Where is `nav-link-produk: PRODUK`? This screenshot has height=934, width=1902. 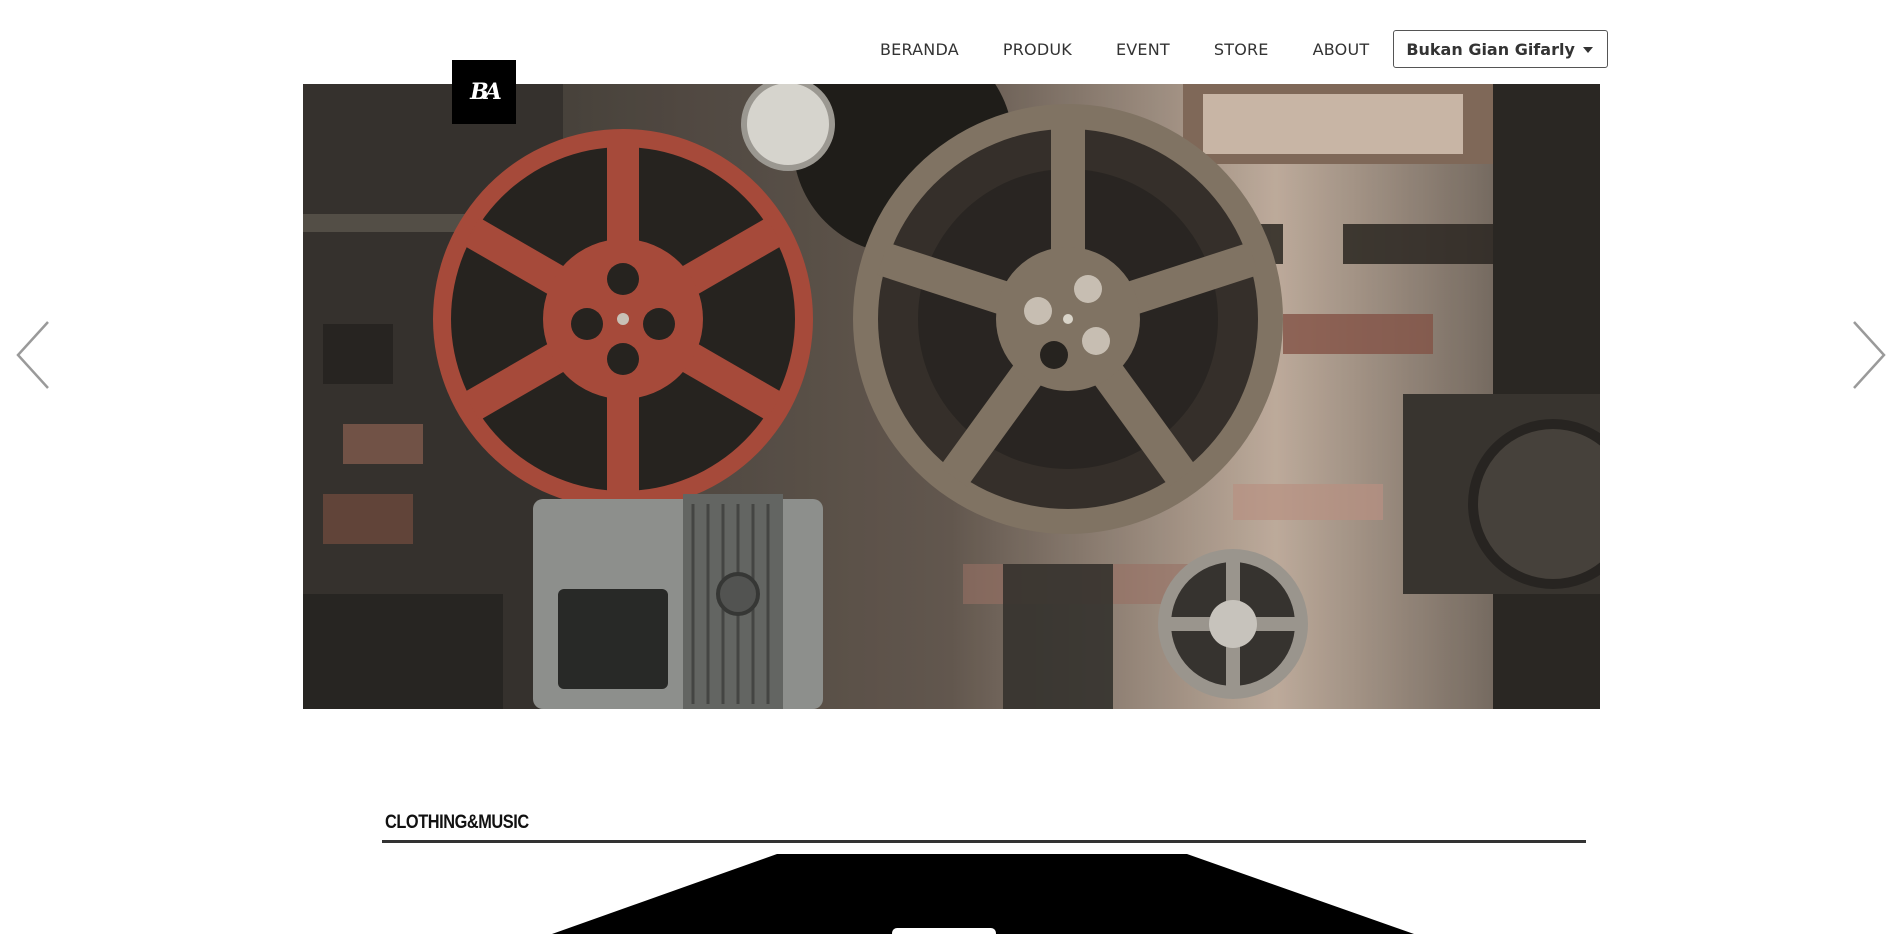 nav-link-produk: PRODUK is located at coordinates (1037, 49).